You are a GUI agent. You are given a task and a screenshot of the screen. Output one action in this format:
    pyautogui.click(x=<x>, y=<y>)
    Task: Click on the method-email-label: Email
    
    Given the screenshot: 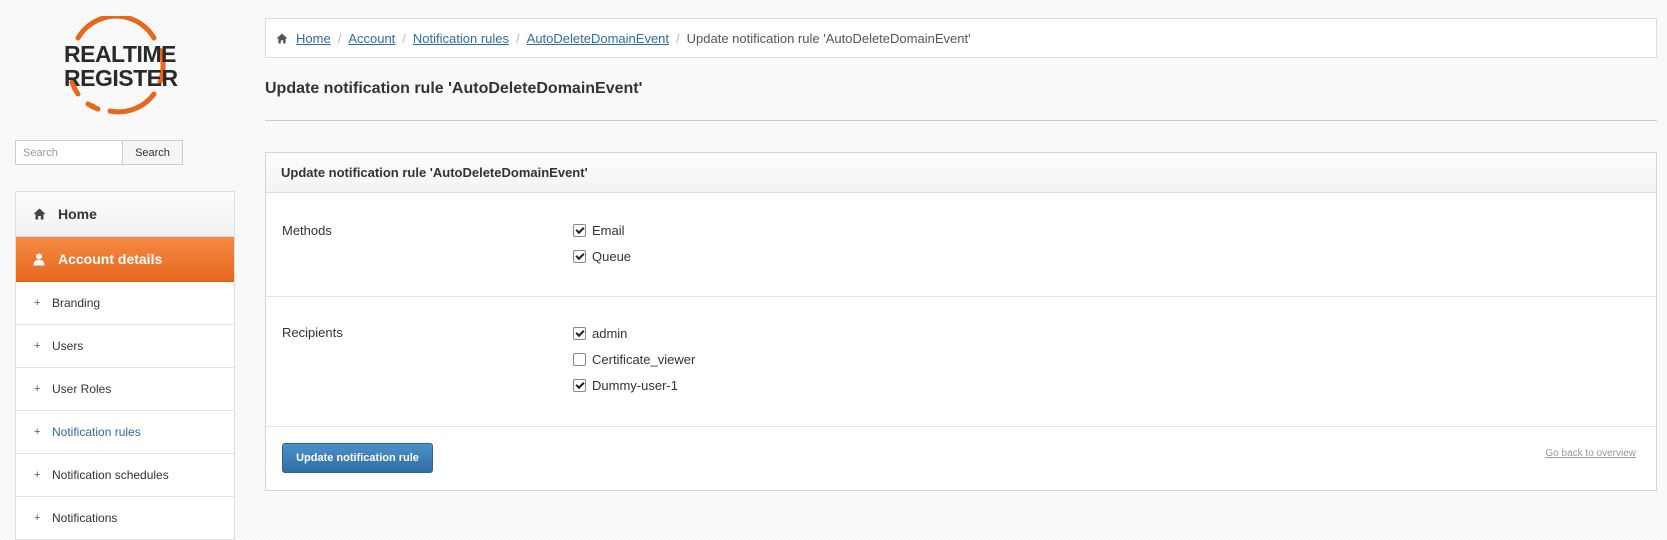 What is the action you would take?
    pyautogui.click(x=608, y=230)
    